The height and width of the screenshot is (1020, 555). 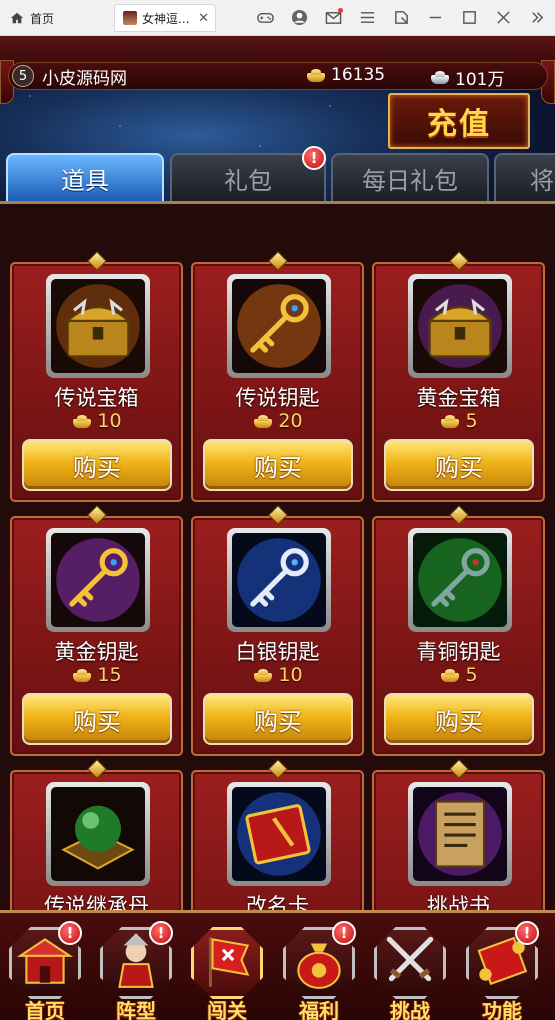 I want to click on tab-items-label: 道具, so click(x=85, y=180).